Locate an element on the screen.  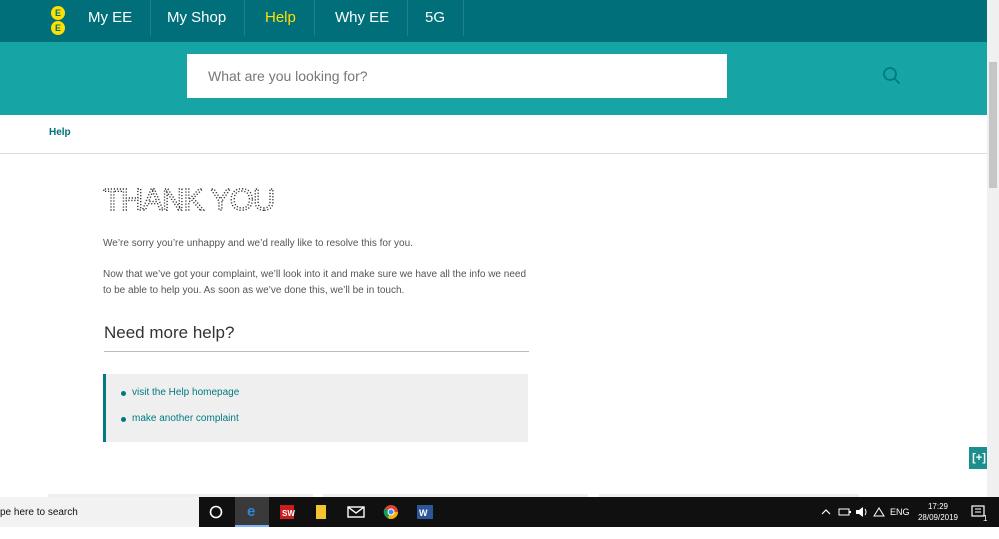
help-homepage-link: visit the Help homepage is located at coordinates (180, 392).